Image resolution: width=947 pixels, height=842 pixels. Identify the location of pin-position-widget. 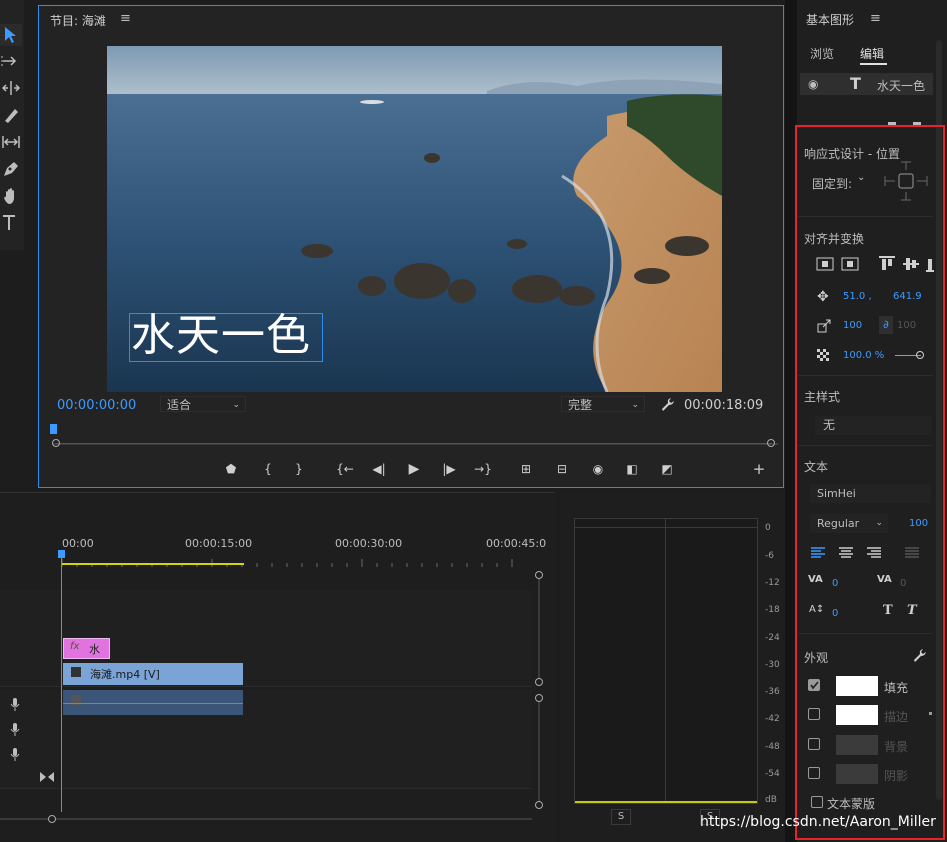
(906, 182).